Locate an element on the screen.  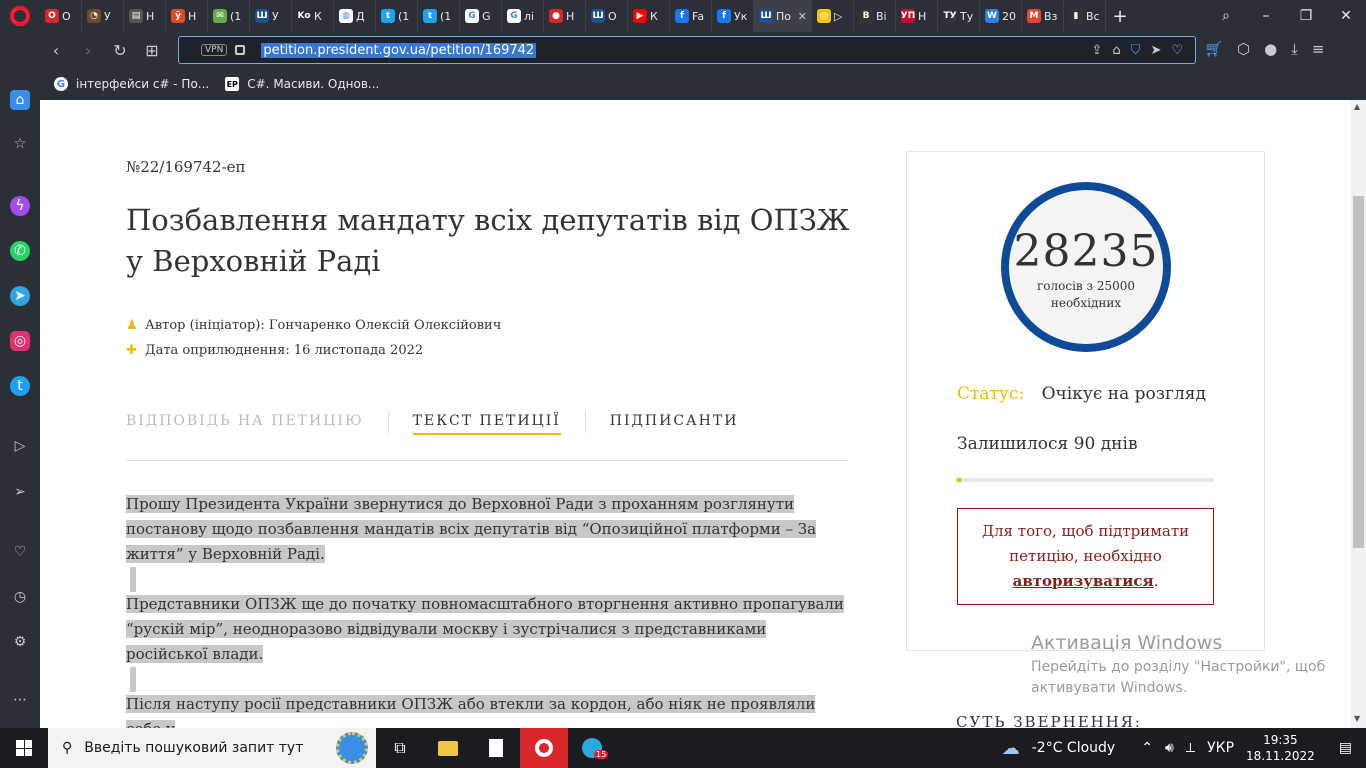
browser-tab: ◍ Д is located at coordinates (355, 16).